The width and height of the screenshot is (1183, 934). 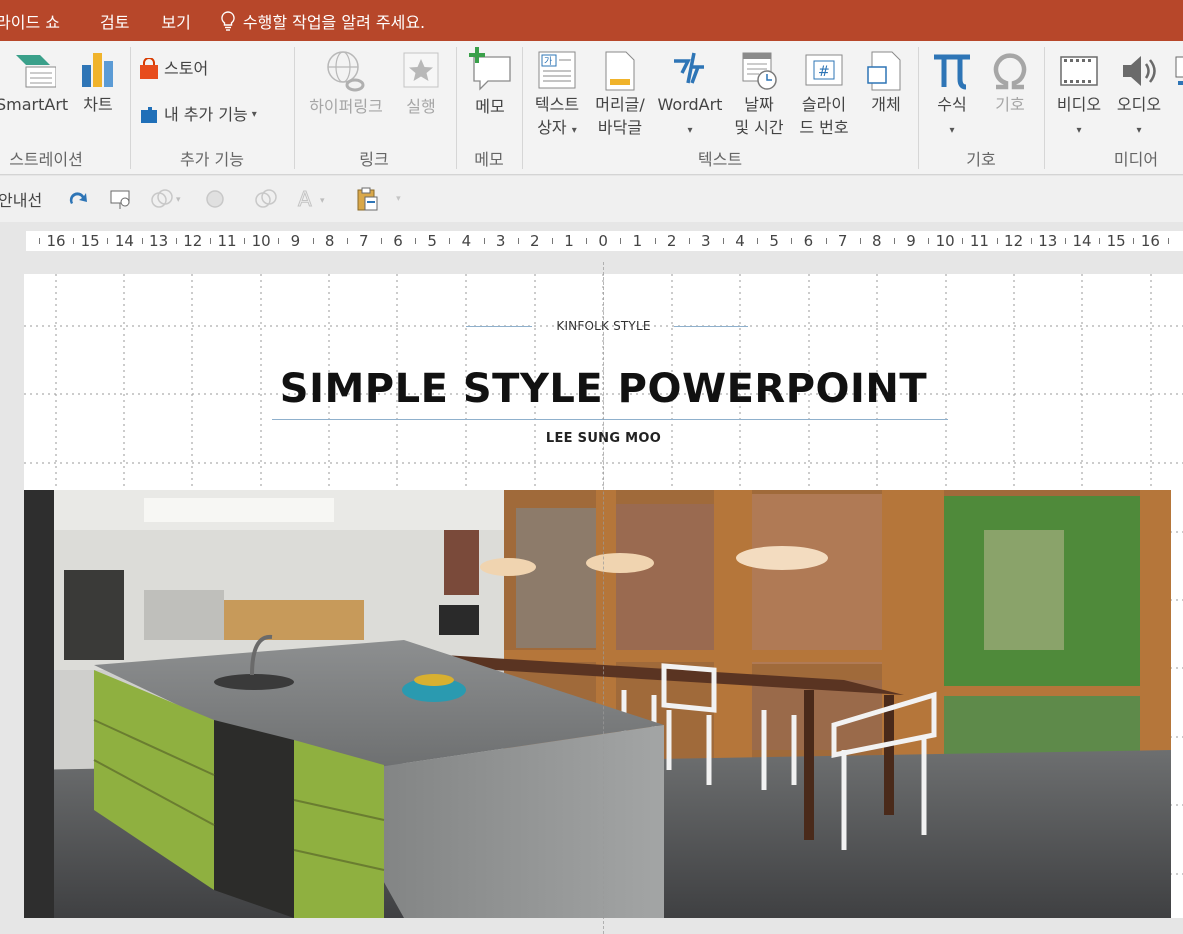 I want to click on ruler-number: 8, so click(x=329, y=241).